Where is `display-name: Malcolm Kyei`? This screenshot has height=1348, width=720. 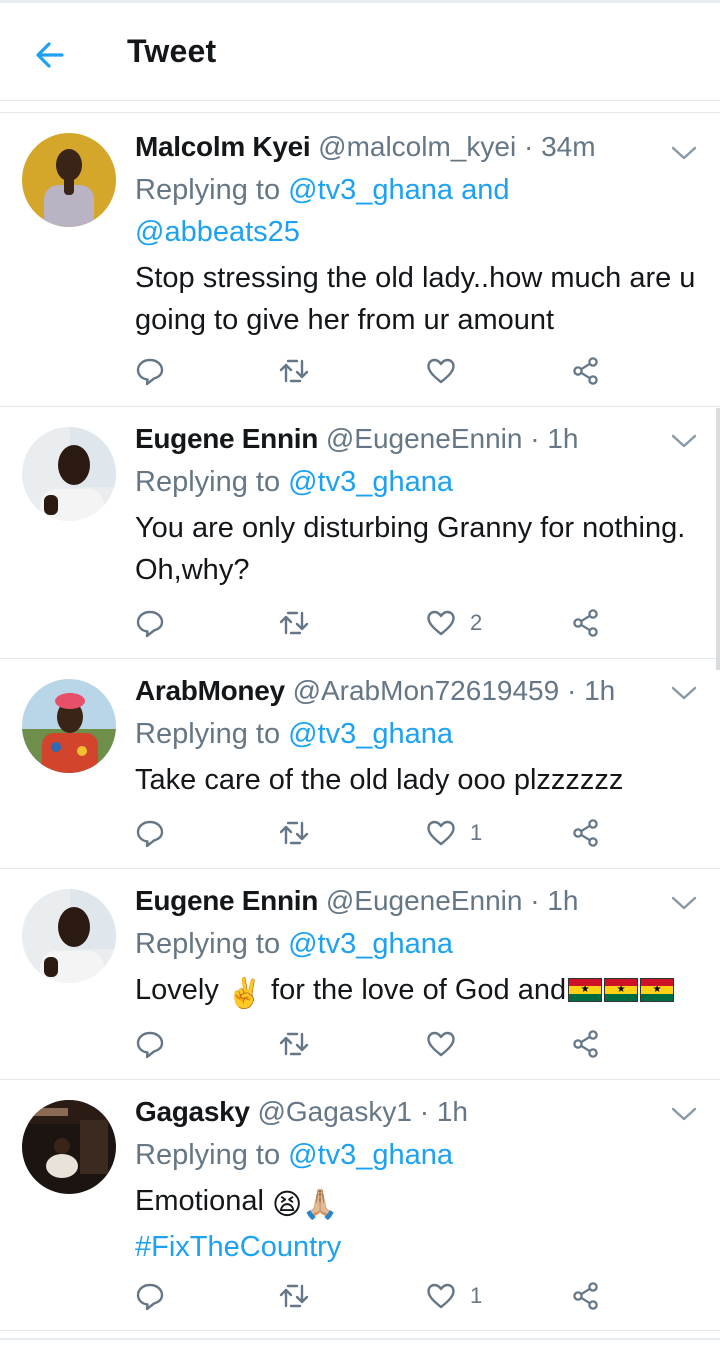 display-name: Malcolm Kyei is located at coordinates (223, 146).